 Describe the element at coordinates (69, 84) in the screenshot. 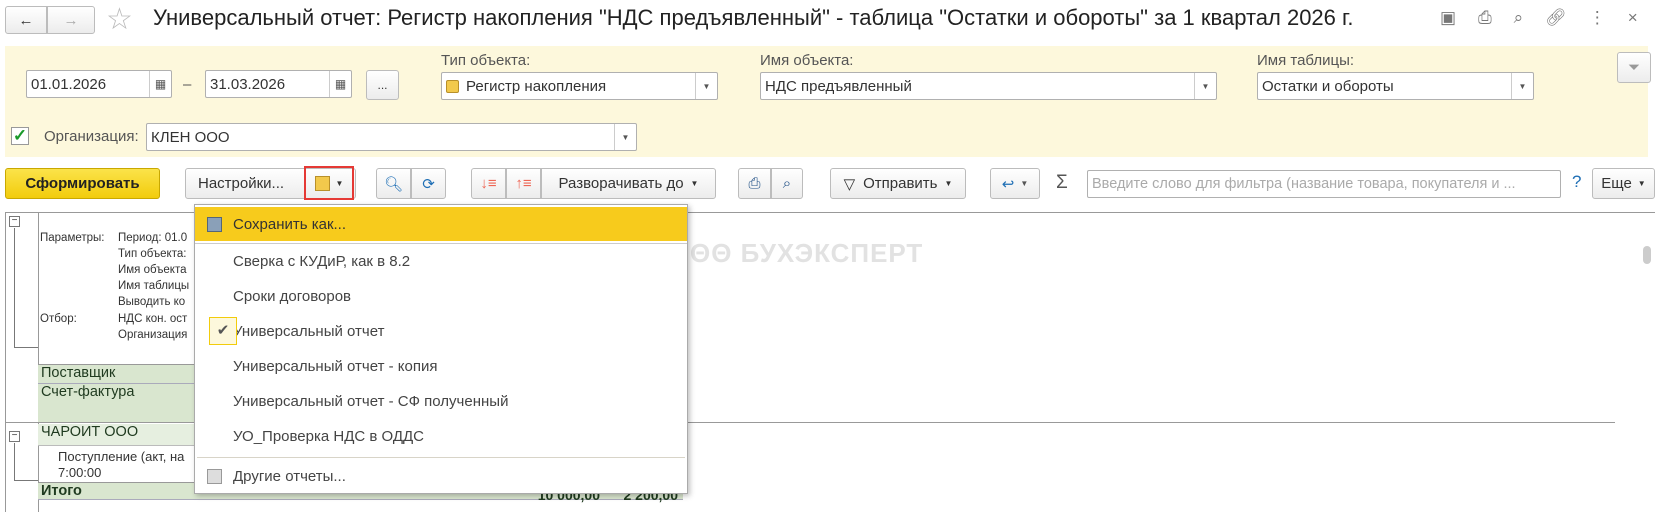

I see `date-from-value: 01.01.2026` at that location.